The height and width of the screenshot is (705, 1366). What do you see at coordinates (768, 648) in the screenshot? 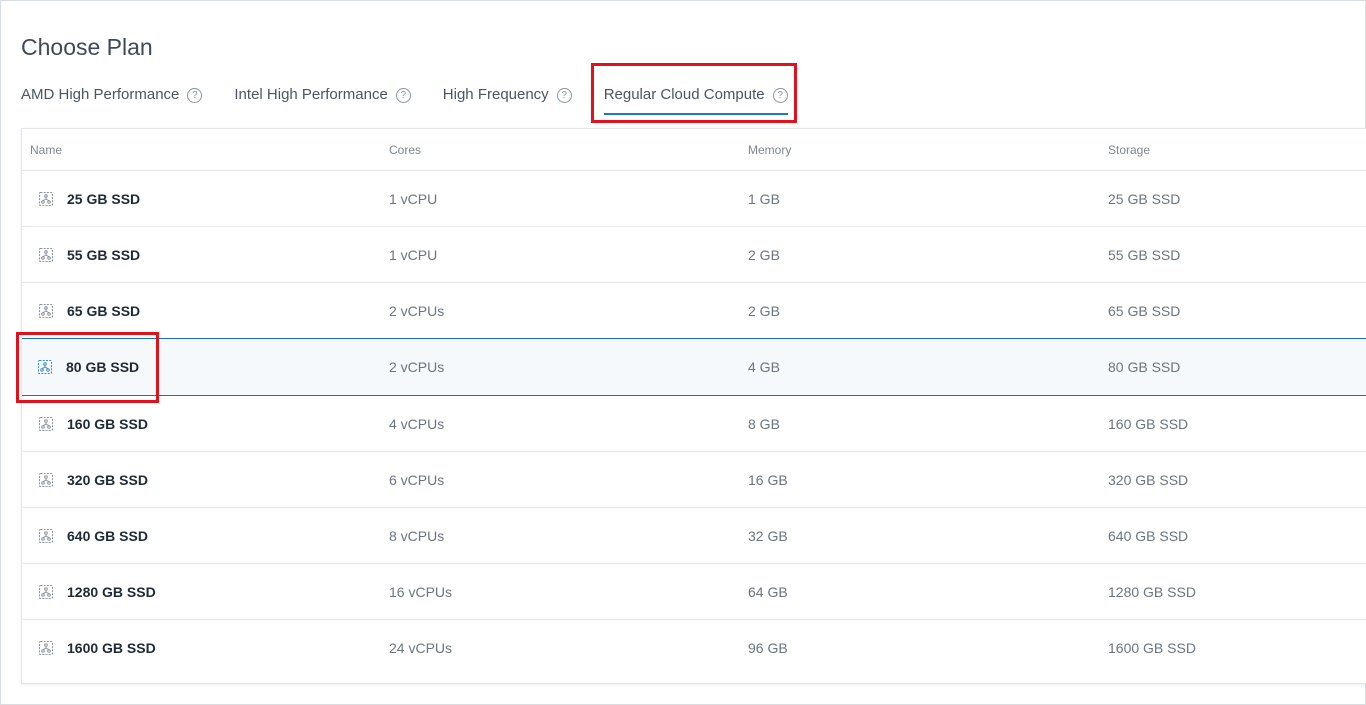
I see `plan-memory: 96 GB` at bounding box center [768, 648].